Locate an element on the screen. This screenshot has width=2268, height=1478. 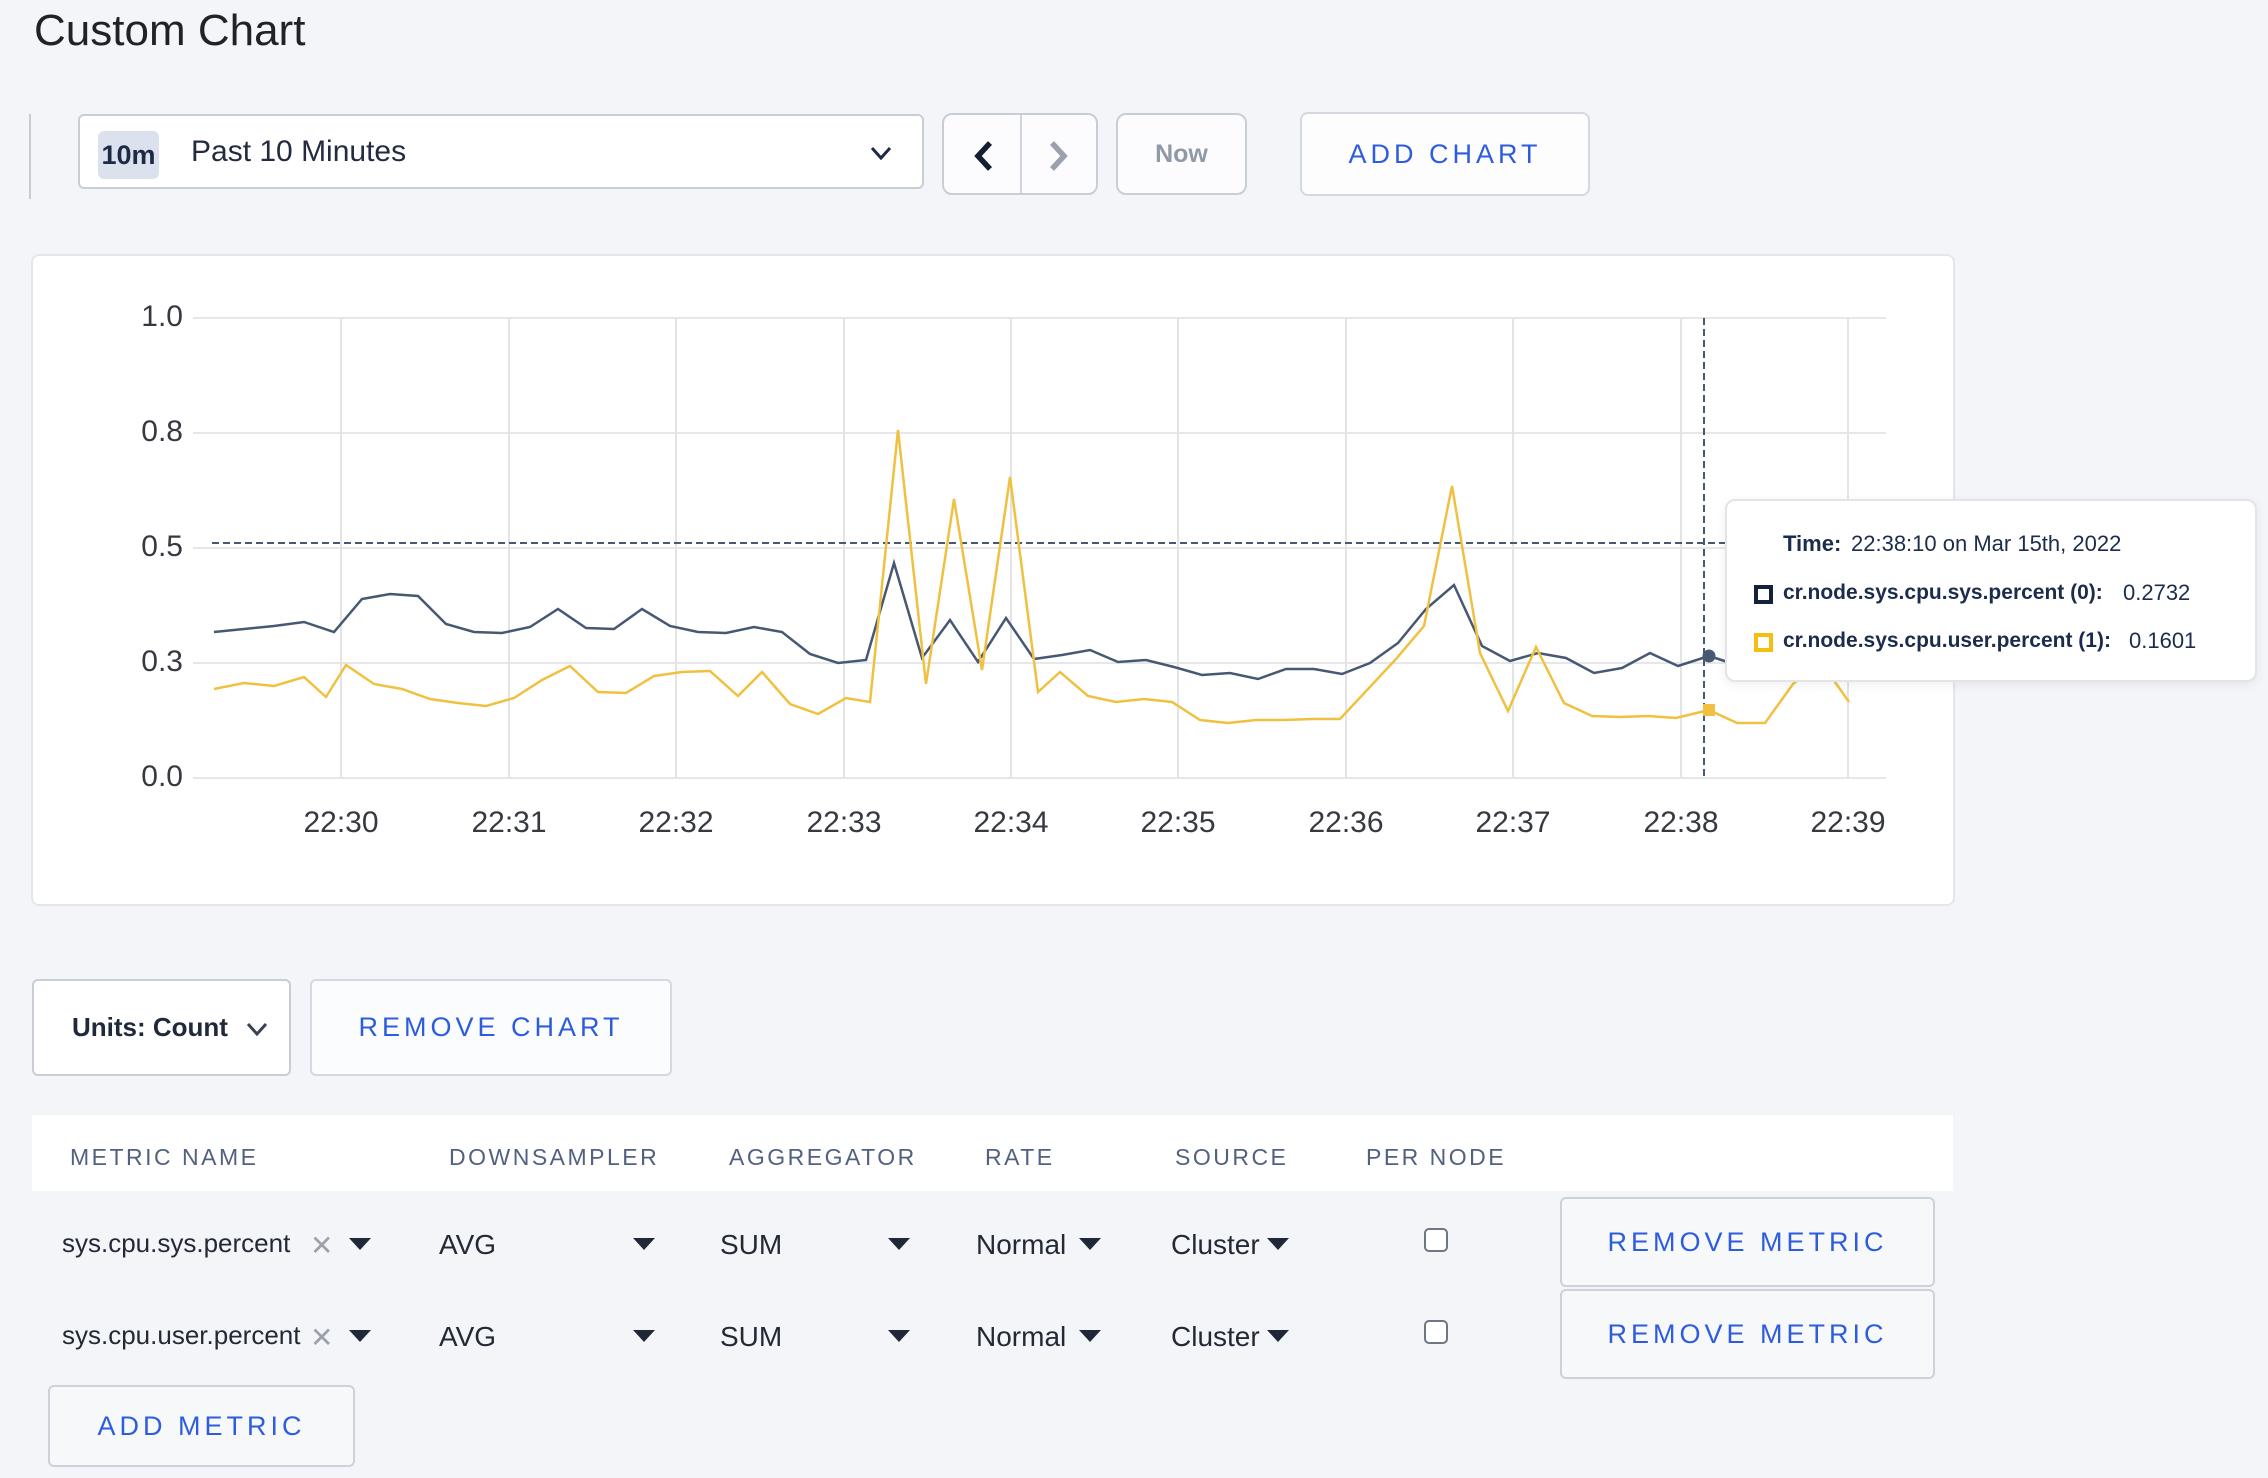
svg-text: 22:30 is located at coordinates (340, 822).